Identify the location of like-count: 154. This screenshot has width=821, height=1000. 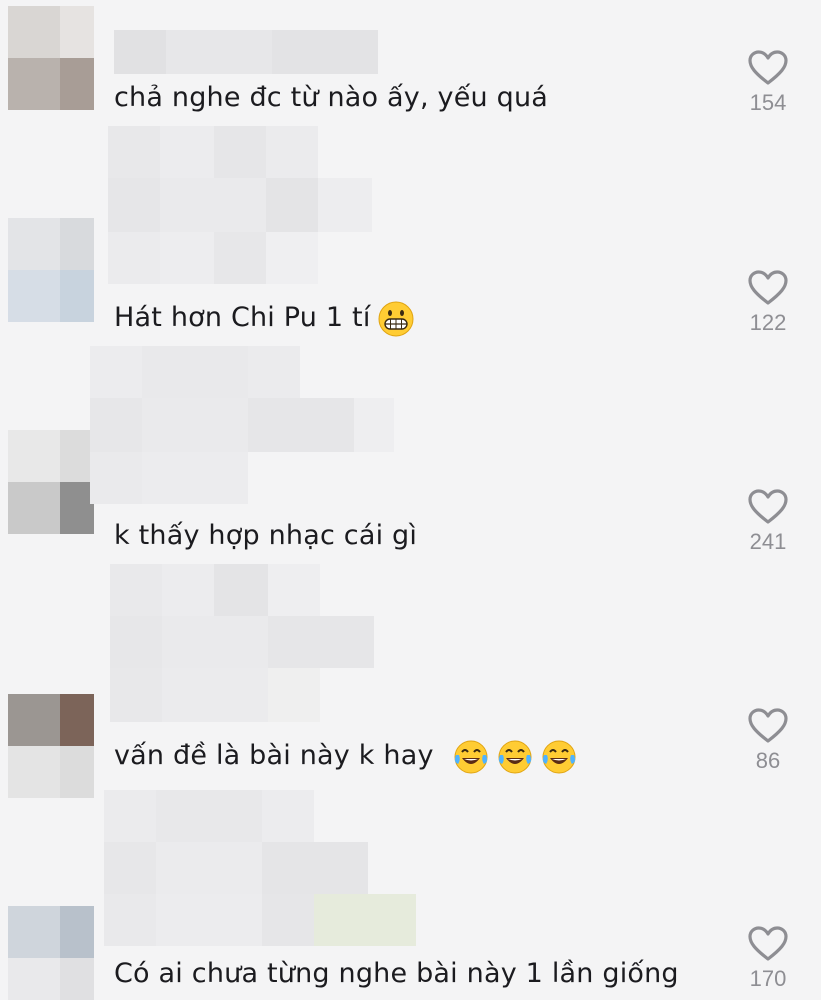
(768, 102).